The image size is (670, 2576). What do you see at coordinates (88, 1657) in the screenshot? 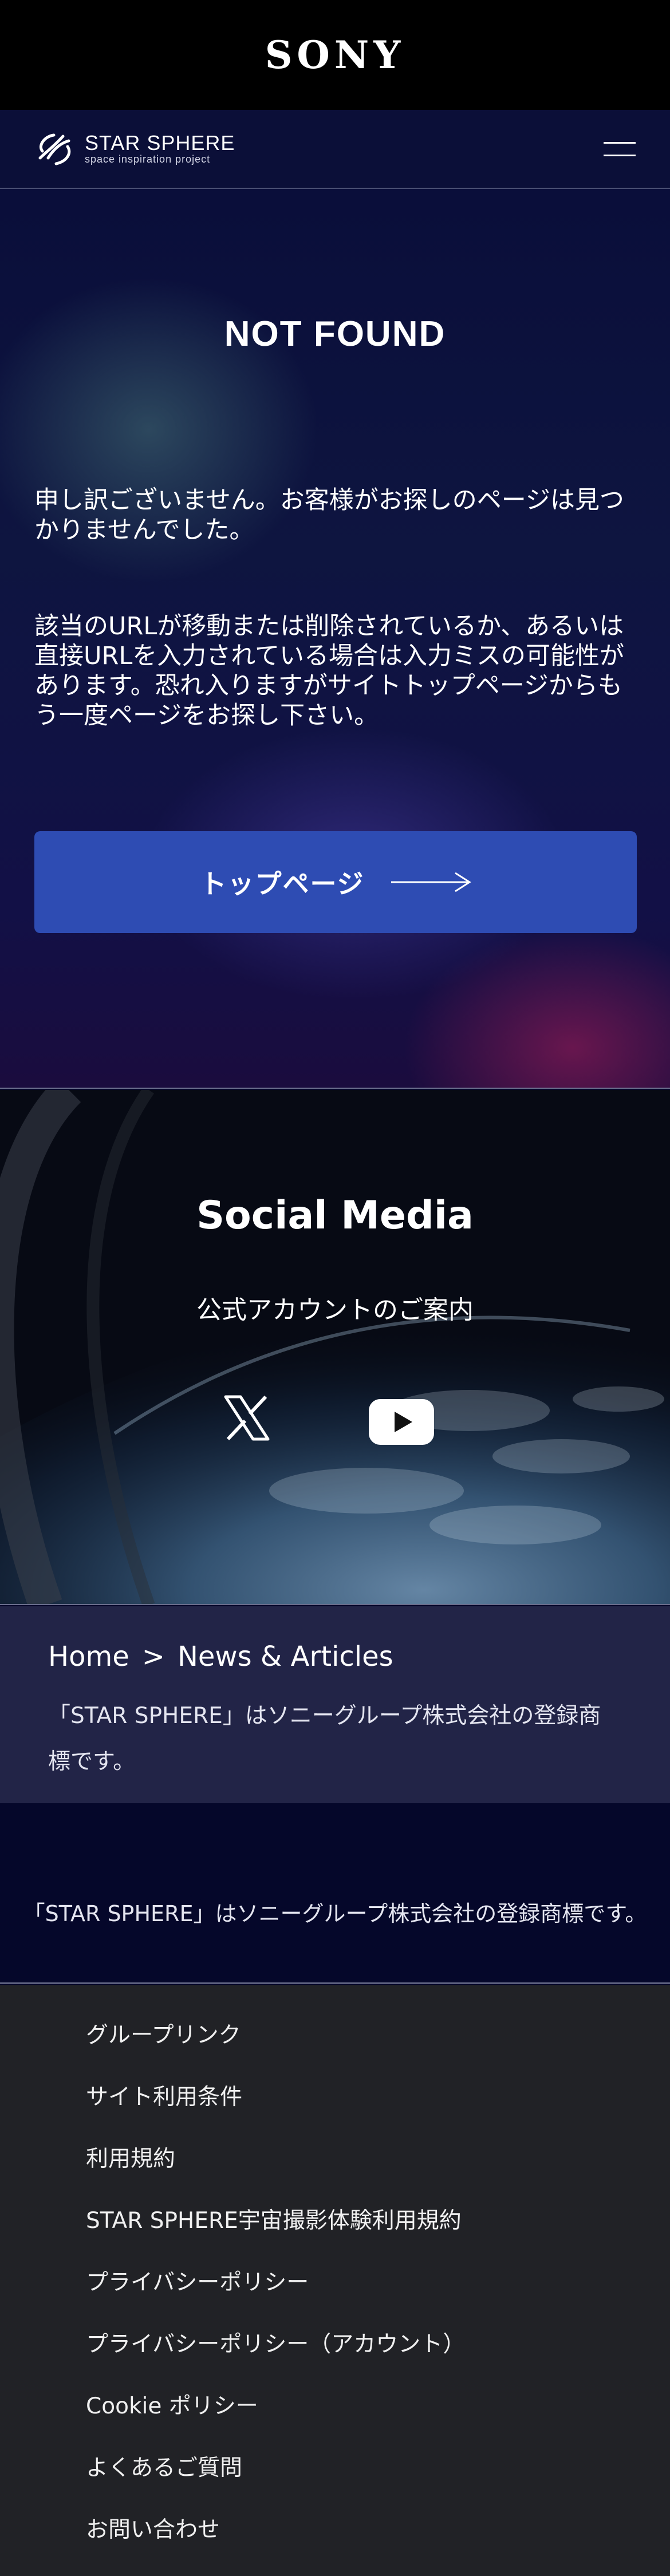
I see `breadcrumb-home-link: Home` at bounding box center [88, 1657].